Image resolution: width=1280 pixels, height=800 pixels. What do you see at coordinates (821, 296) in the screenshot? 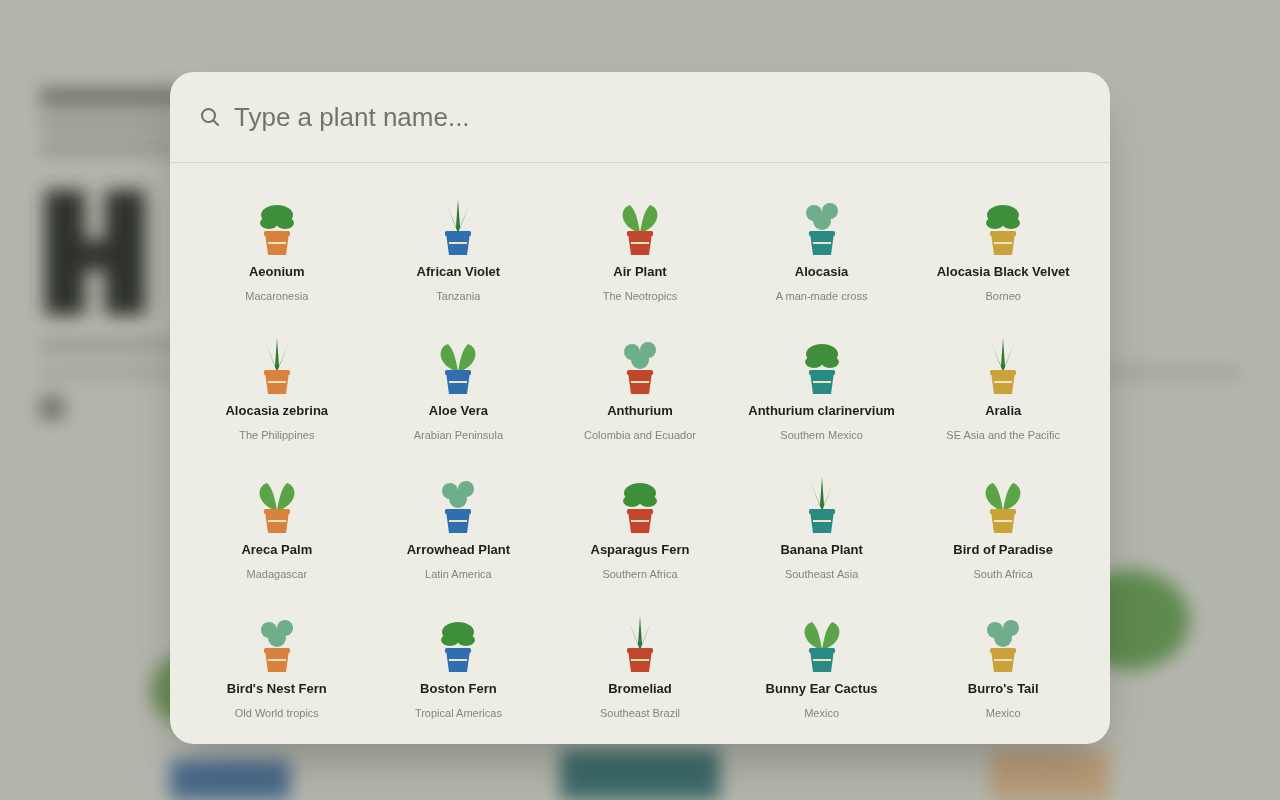
I see `plant-origin: A man-made cross` at bounding box center [821, 296].